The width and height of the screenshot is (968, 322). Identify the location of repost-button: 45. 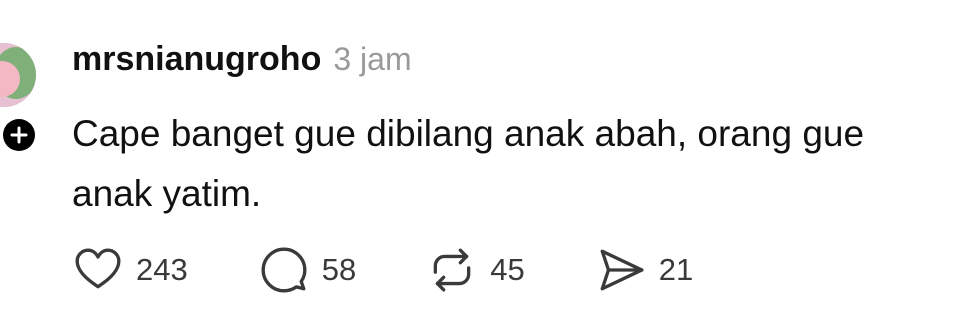
(475, 270).